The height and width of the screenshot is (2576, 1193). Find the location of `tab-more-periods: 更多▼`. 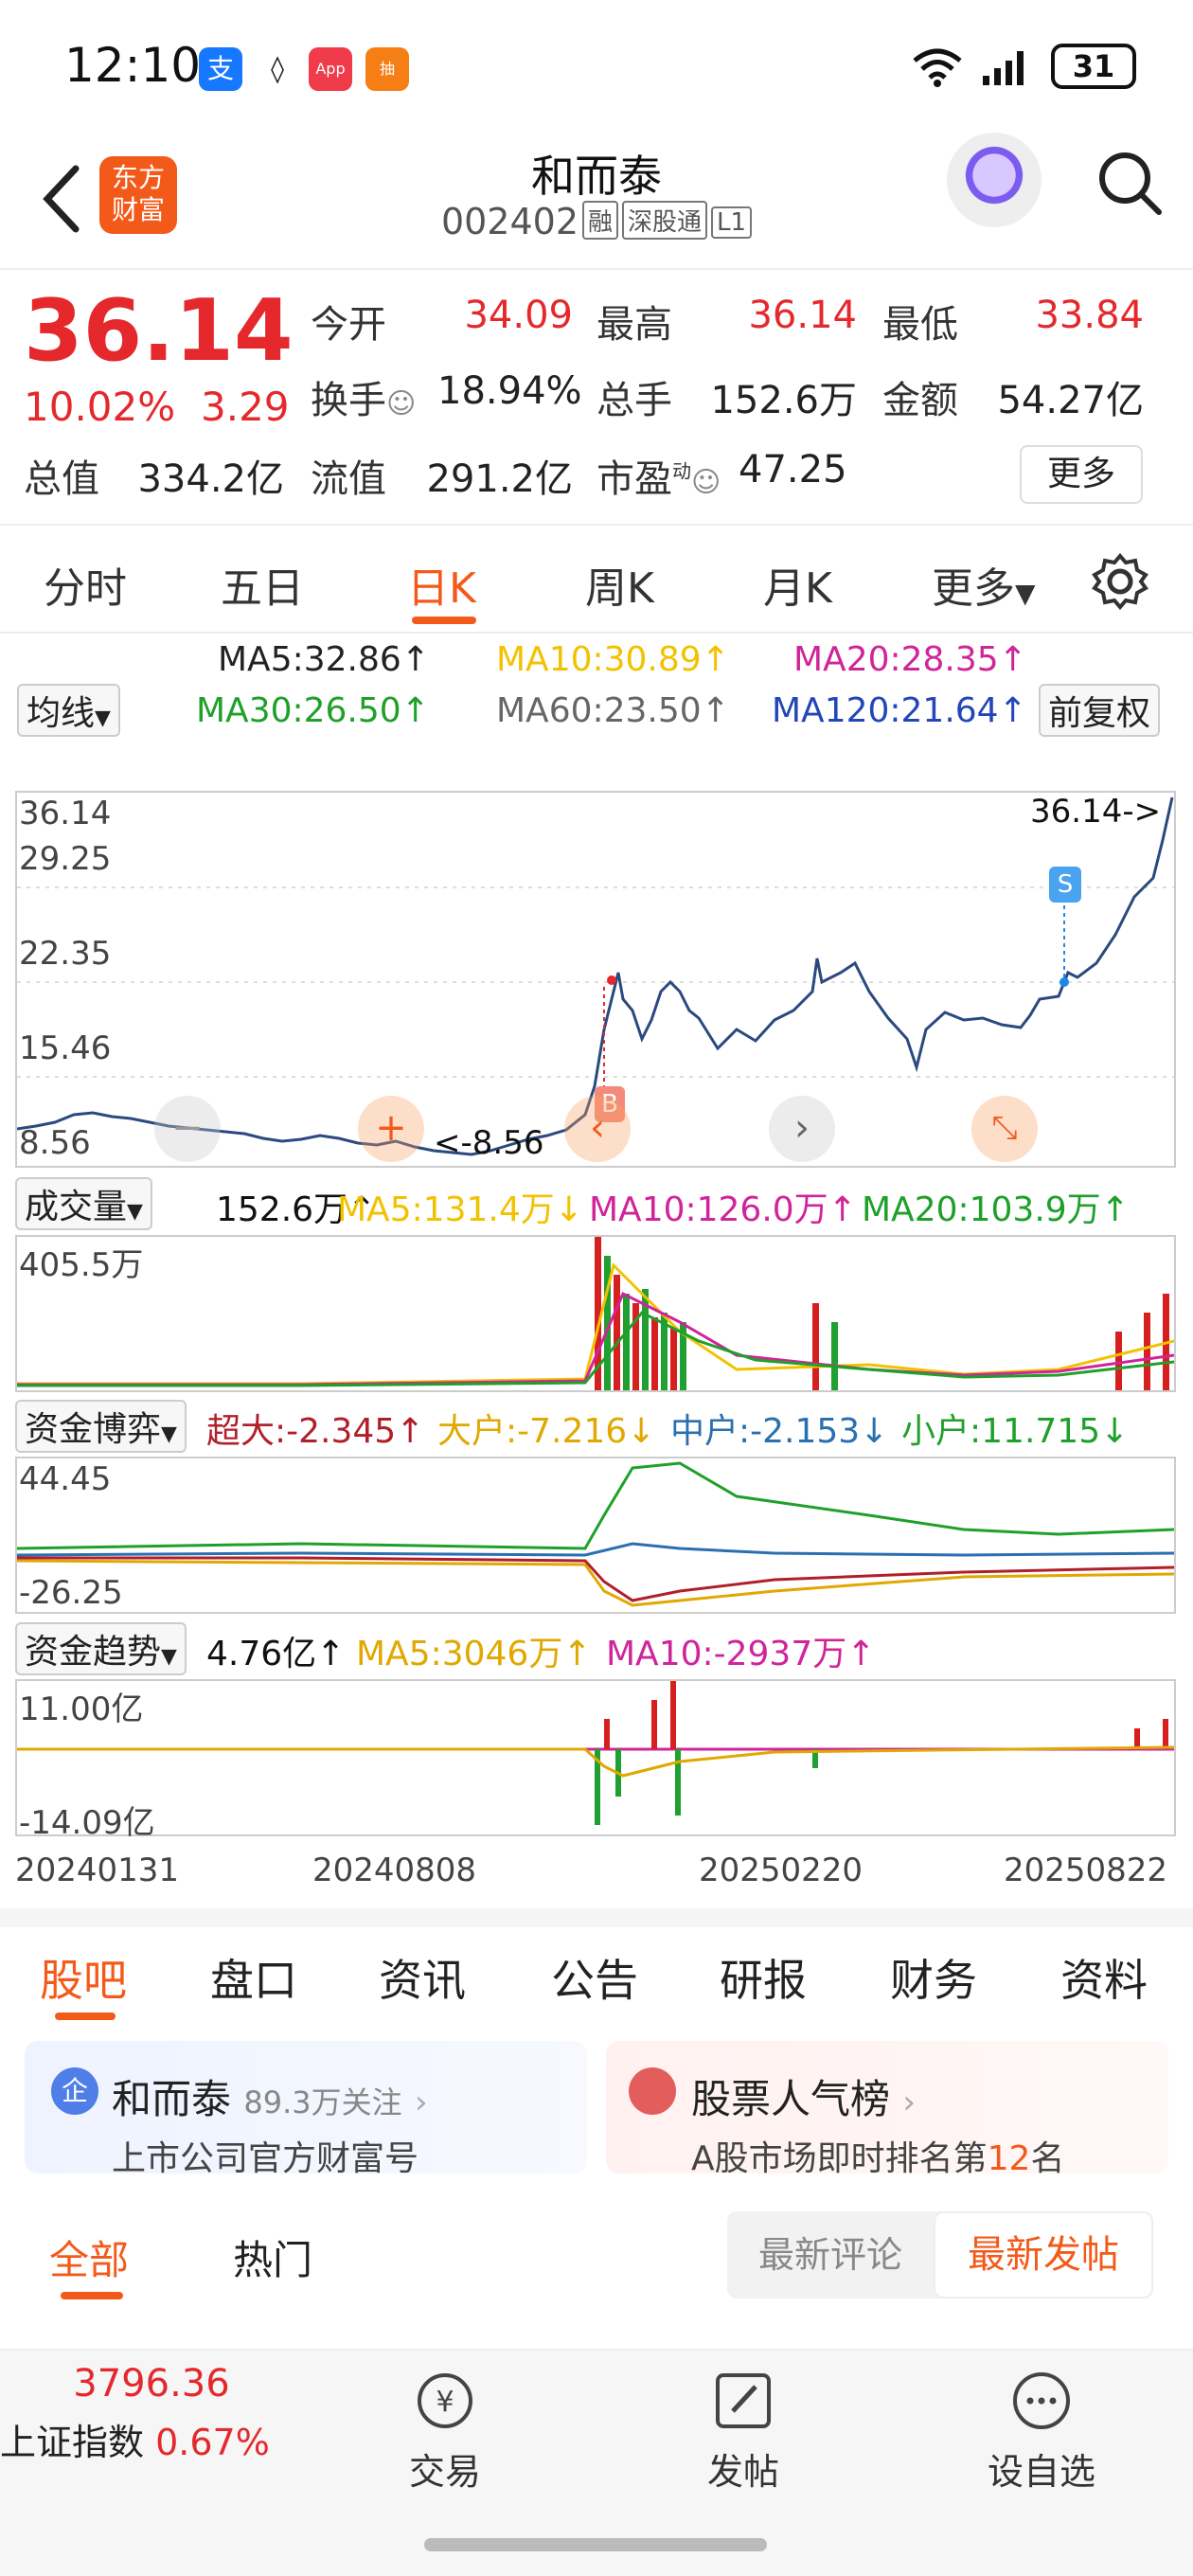

tab-more-periods: 更多▼ is located at coordinates (984, 584).